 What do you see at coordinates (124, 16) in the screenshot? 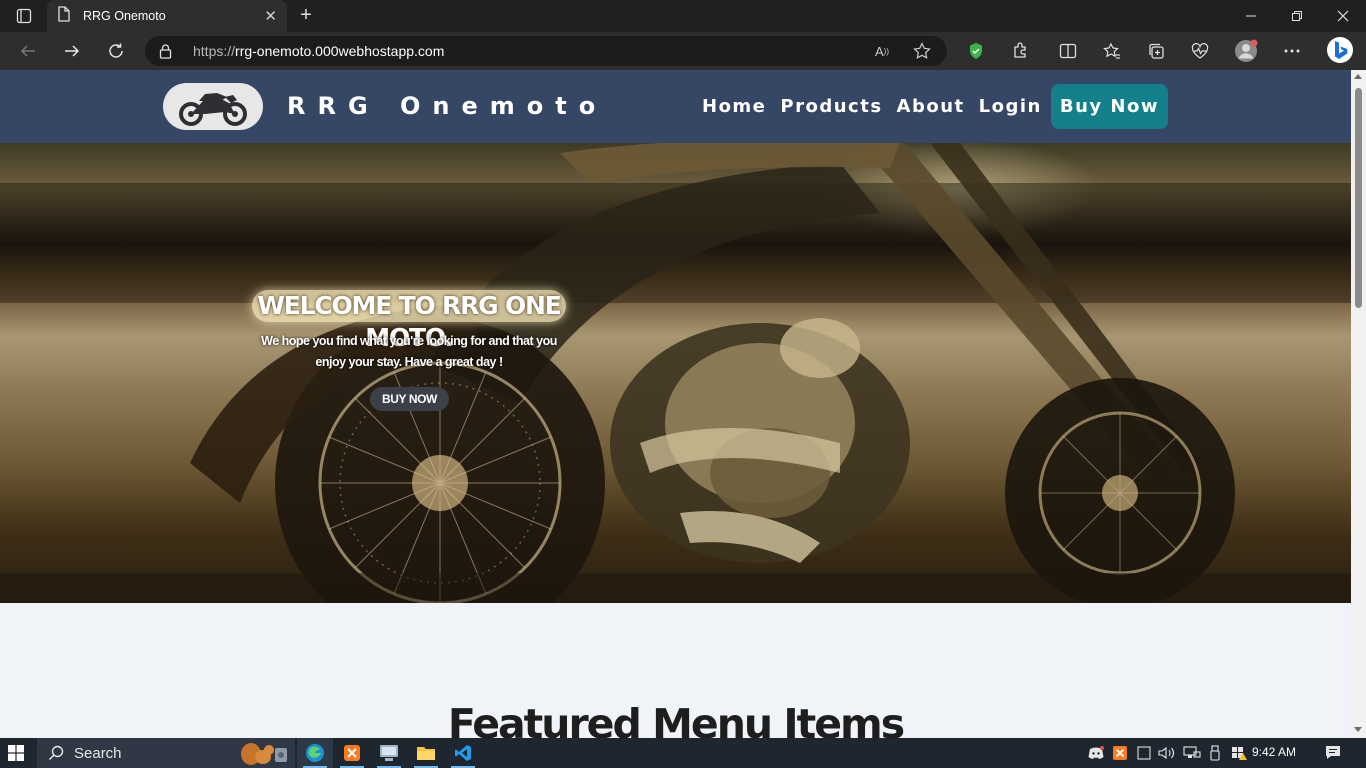
I see `tab-title: RRG Onemoto` at bounding box center [124, 16].